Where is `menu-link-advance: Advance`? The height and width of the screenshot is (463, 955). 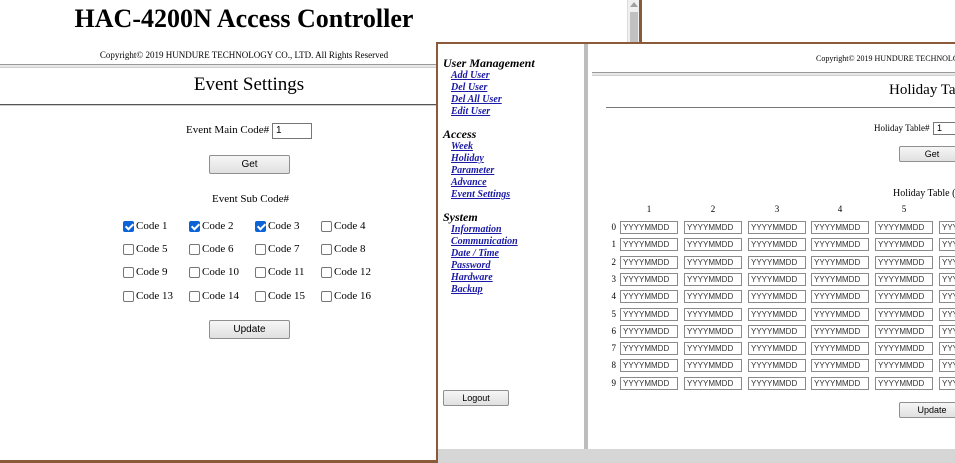
menu-link-advance: Advance is located at coordinates (469, 182).